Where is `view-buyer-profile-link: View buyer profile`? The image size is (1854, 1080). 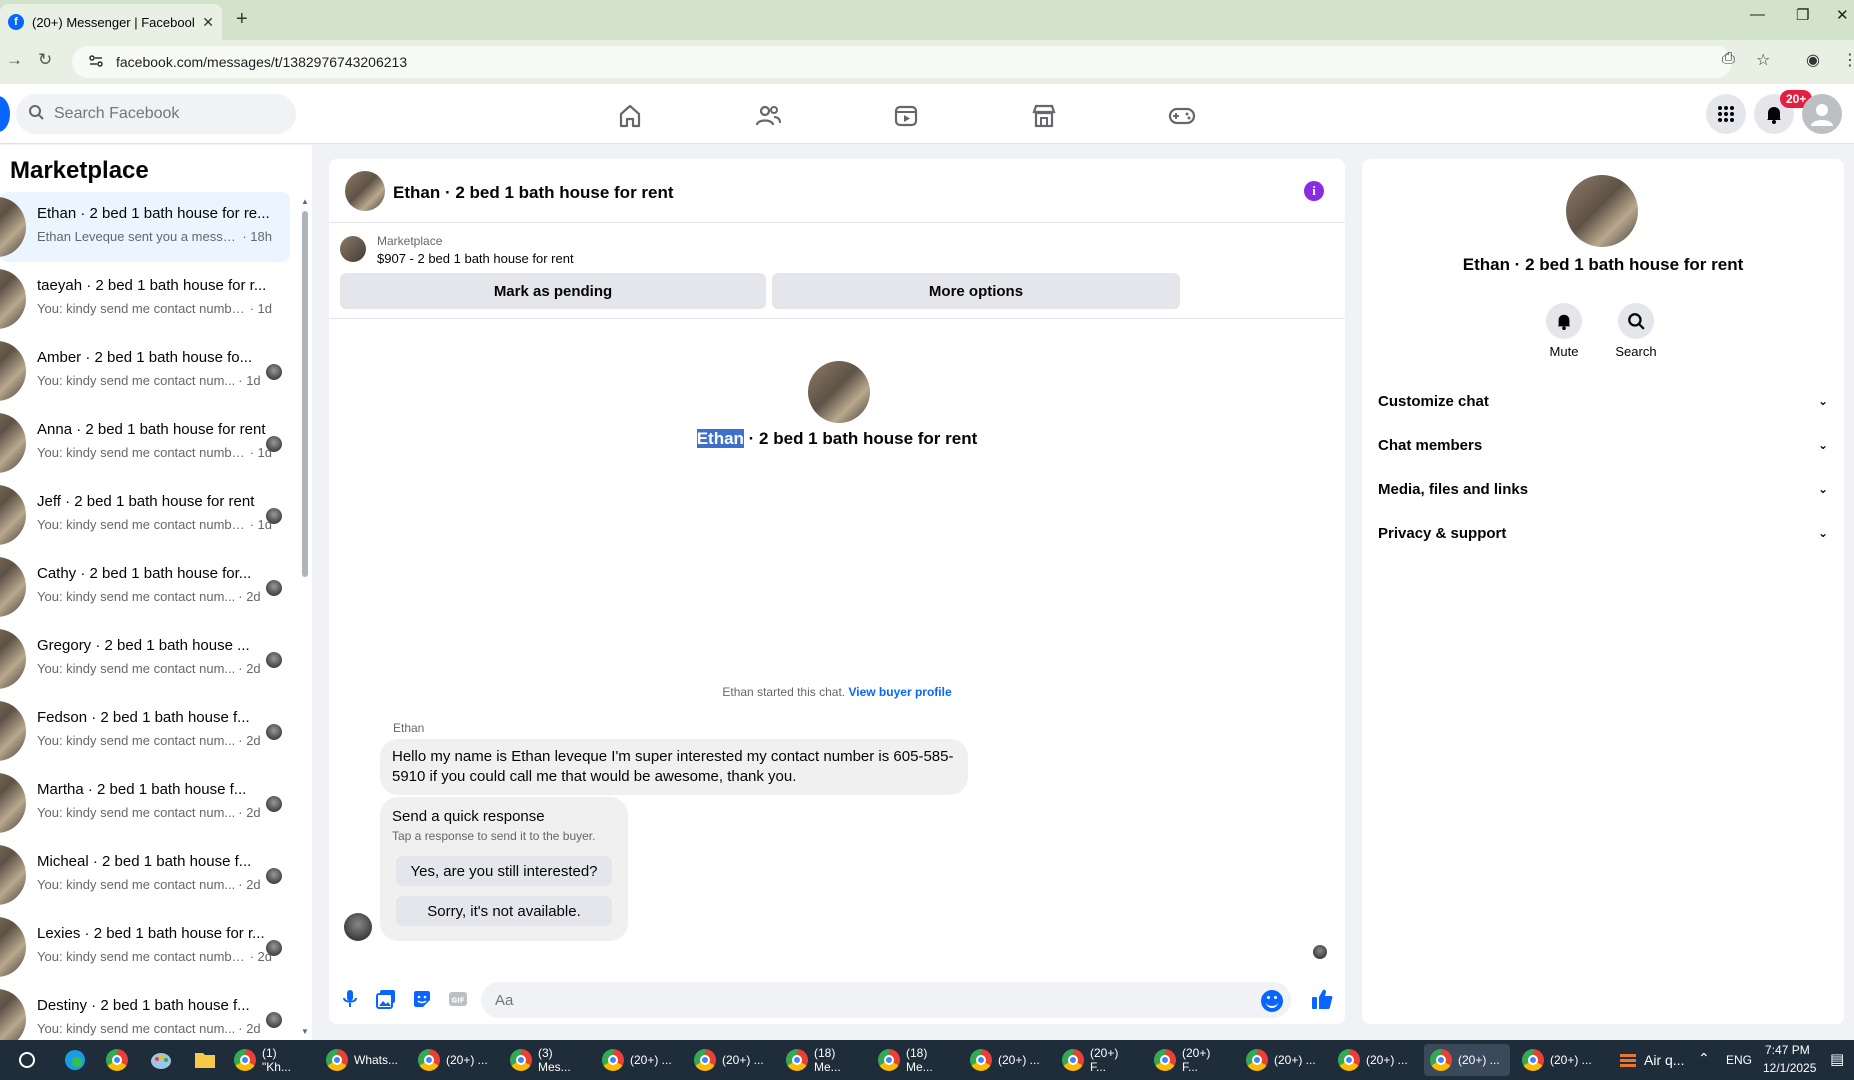 view-buyer-profile-link: View buyer profile is located at coordinates (899, 692).